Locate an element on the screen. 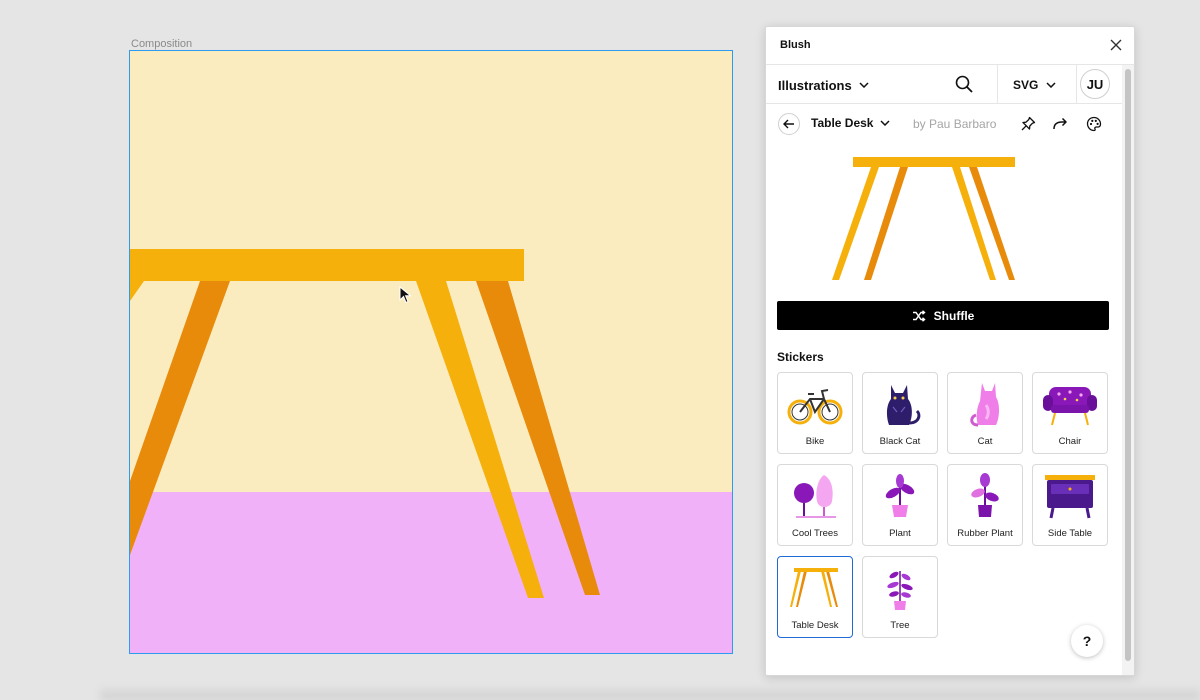  panel-toolbar: Illustrations SVG JU is located at coordinates (944, 84).